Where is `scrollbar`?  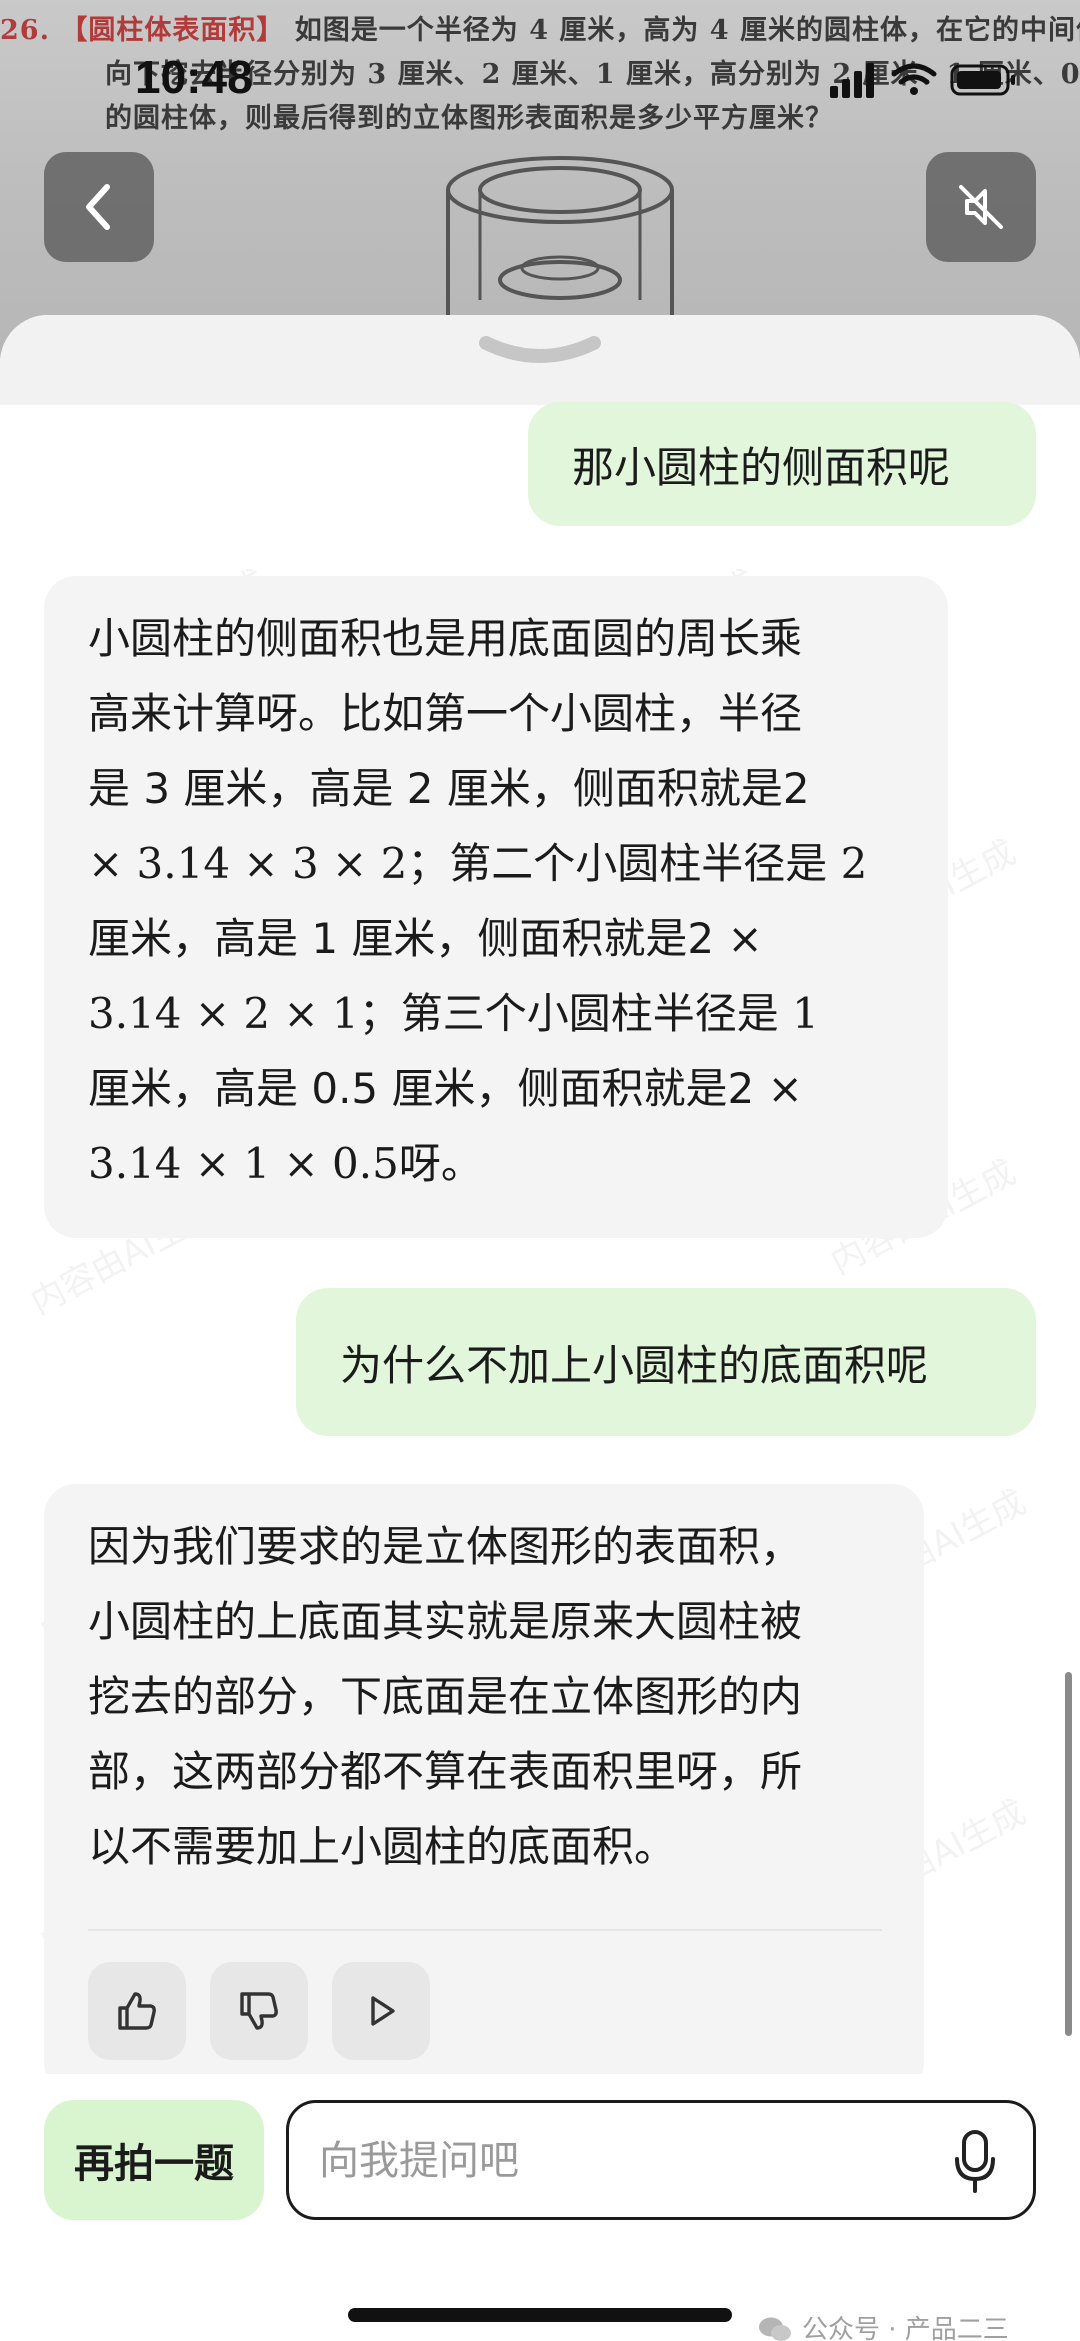
scrollbar is located at coordinates (1068, 1854).